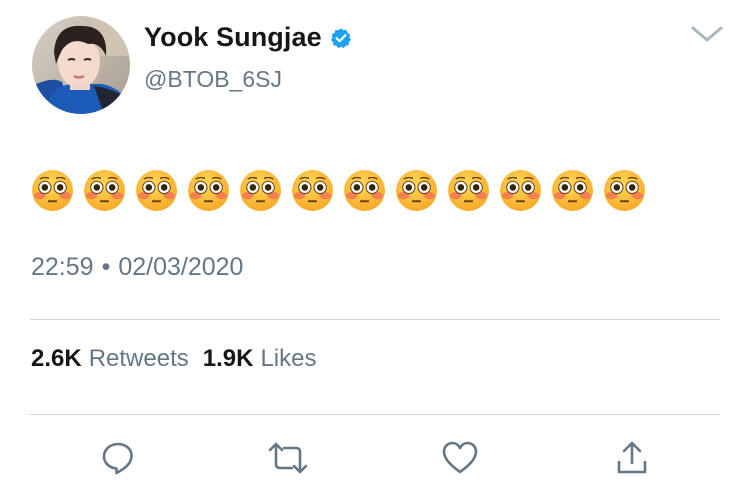  Describe the element at coordinates (81, 65) in the screenshot. I see `avatar` at that location.